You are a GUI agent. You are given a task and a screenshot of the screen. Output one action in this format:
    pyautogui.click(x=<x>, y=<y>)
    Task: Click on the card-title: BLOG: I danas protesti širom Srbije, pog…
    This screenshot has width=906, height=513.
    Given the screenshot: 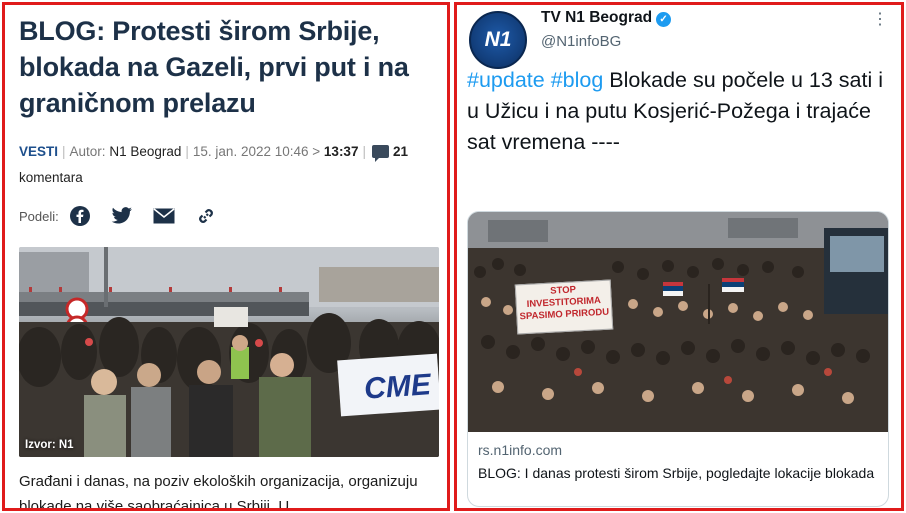 What is the action you would take?
    pyautogui.click(x=678, y=473)
    